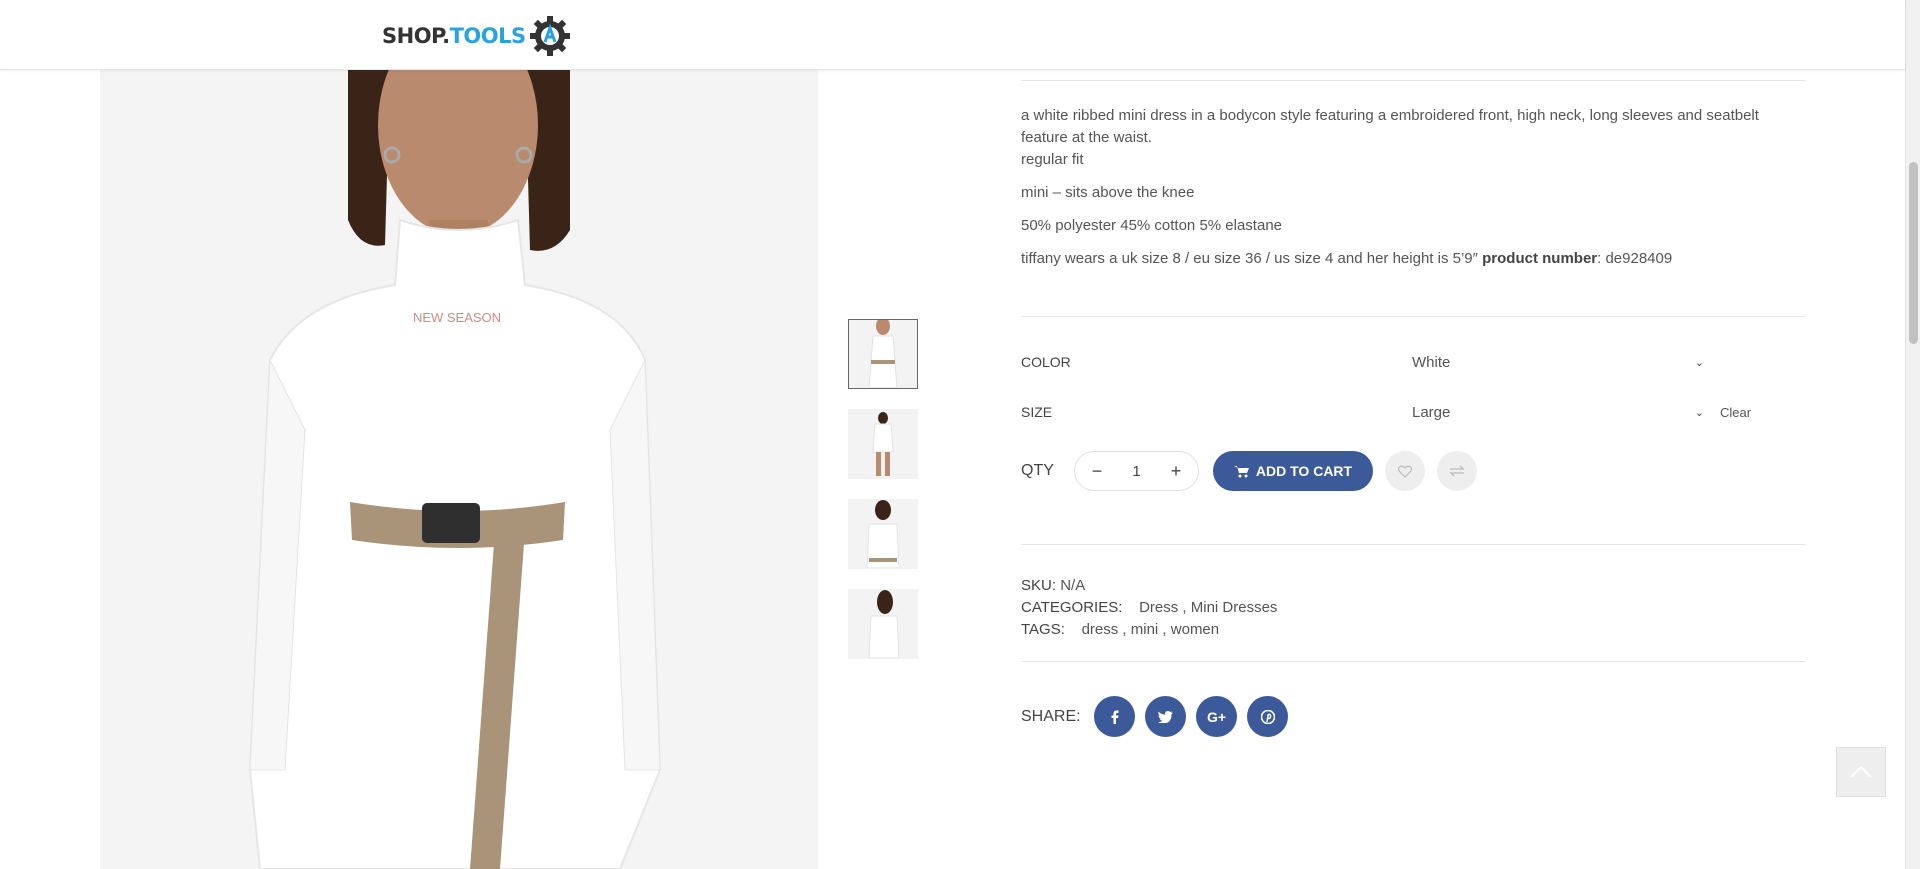  I want to click on wishlist-button, so click(1405, 471).